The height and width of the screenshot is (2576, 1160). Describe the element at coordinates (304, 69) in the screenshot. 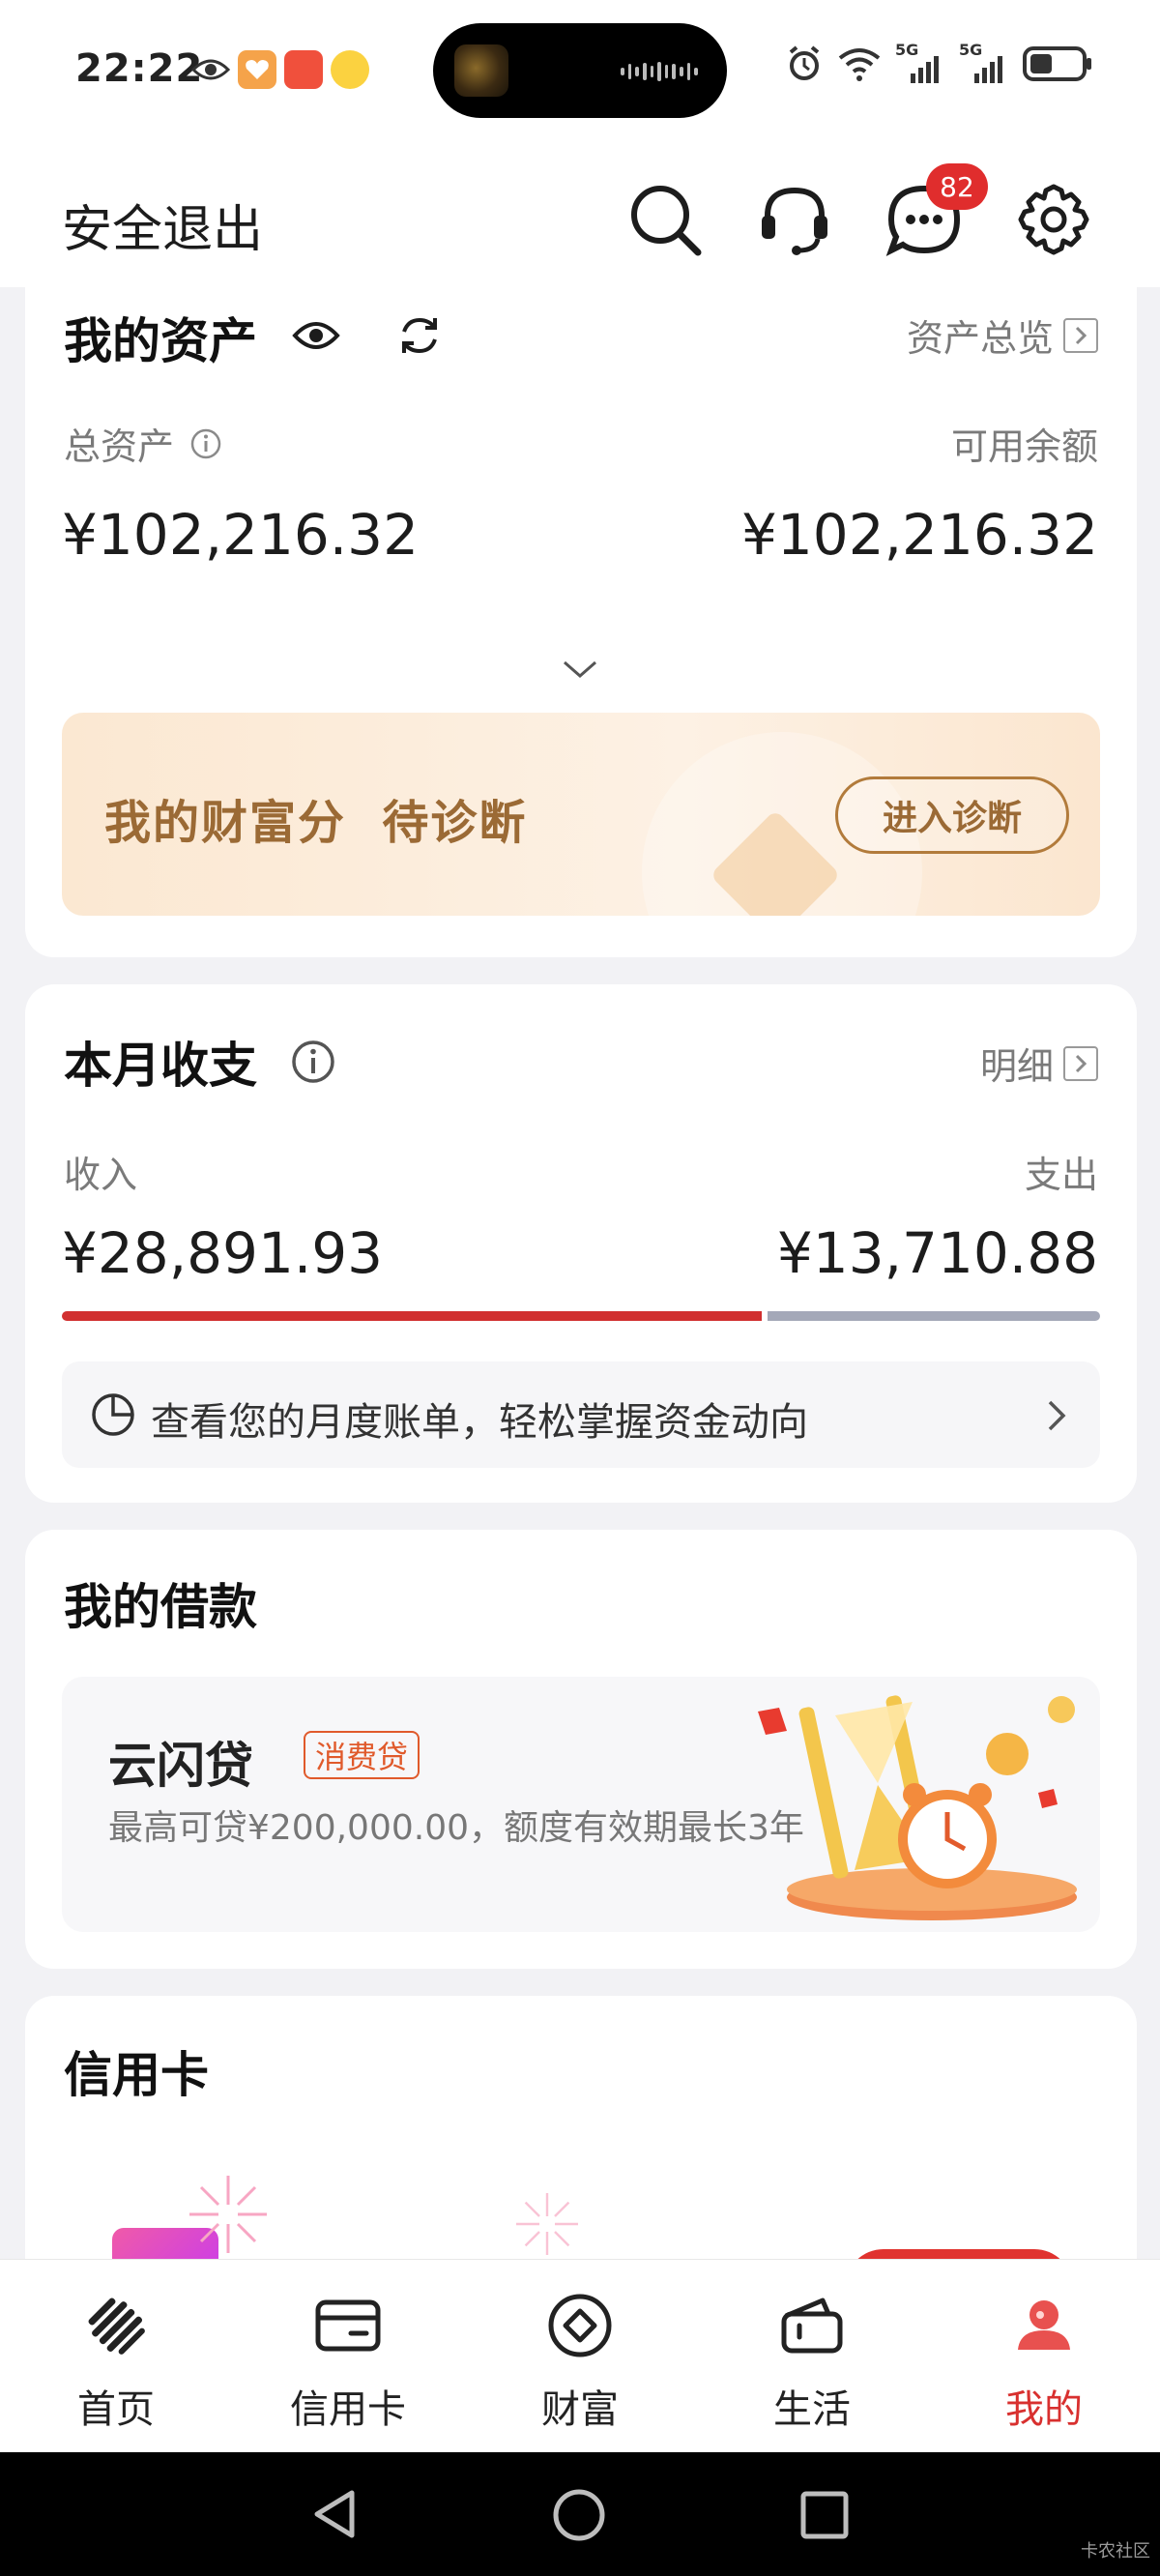

I see `video-app-icon` at that location.